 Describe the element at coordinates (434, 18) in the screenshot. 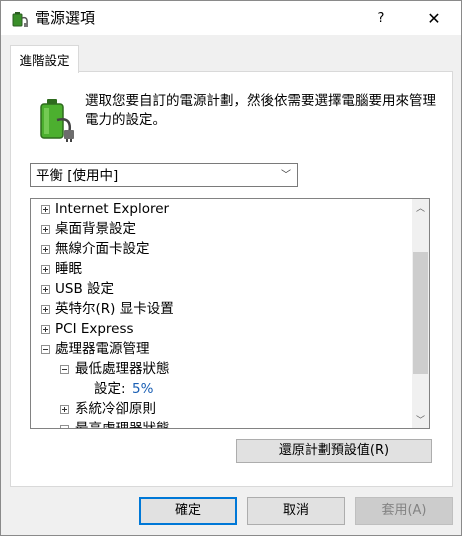

I see `close-button: ✕` at that location.